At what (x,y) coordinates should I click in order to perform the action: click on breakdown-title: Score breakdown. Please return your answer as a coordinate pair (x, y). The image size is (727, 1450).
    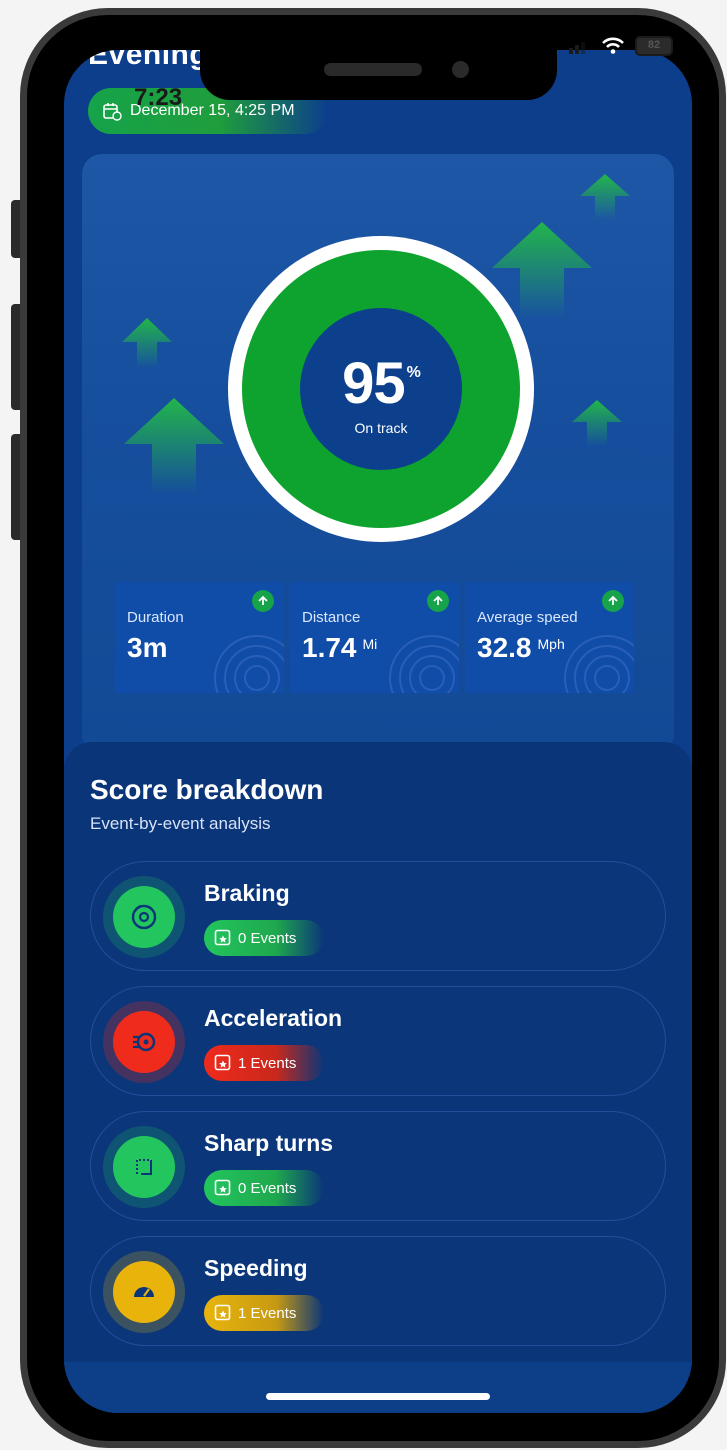
    Looking at the image, I should click on (207, 789).